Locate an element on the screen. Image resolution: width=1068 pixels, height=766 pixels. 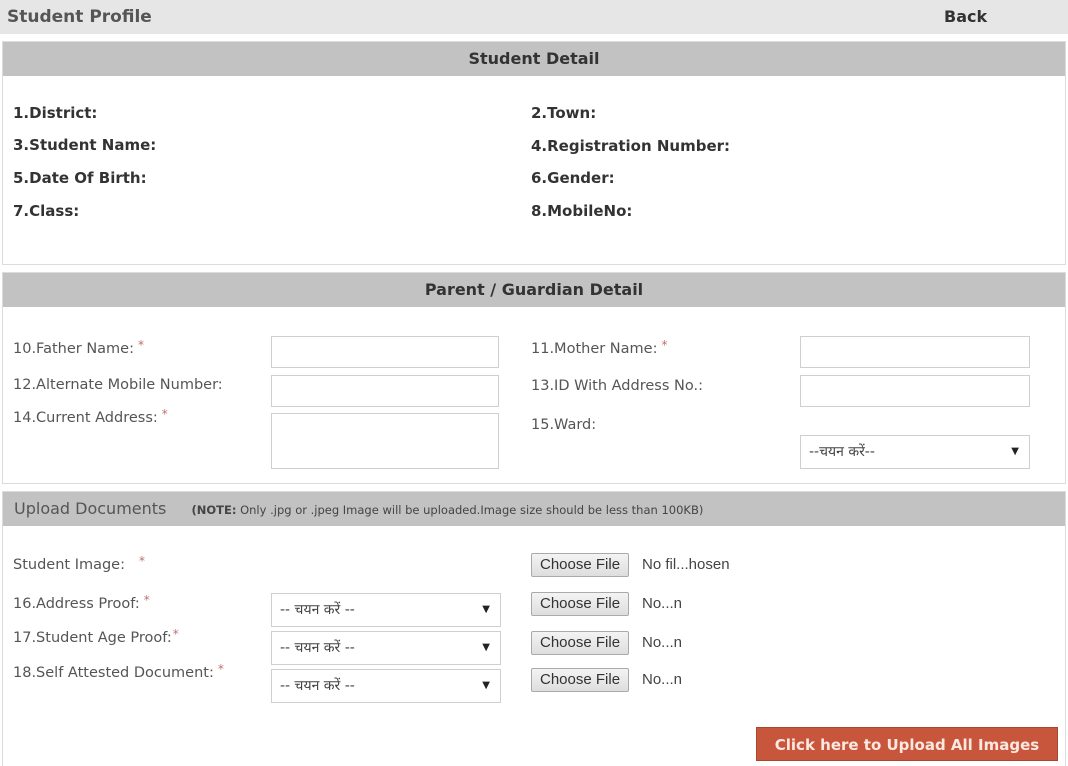
id-address-input is located at coordinates (915, 391).